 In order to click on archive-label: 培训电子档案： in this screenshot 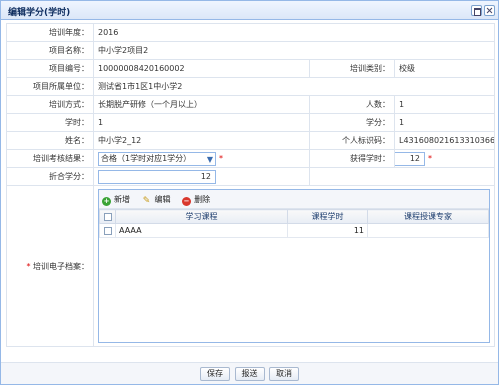, I will do `click(50, 266)`.